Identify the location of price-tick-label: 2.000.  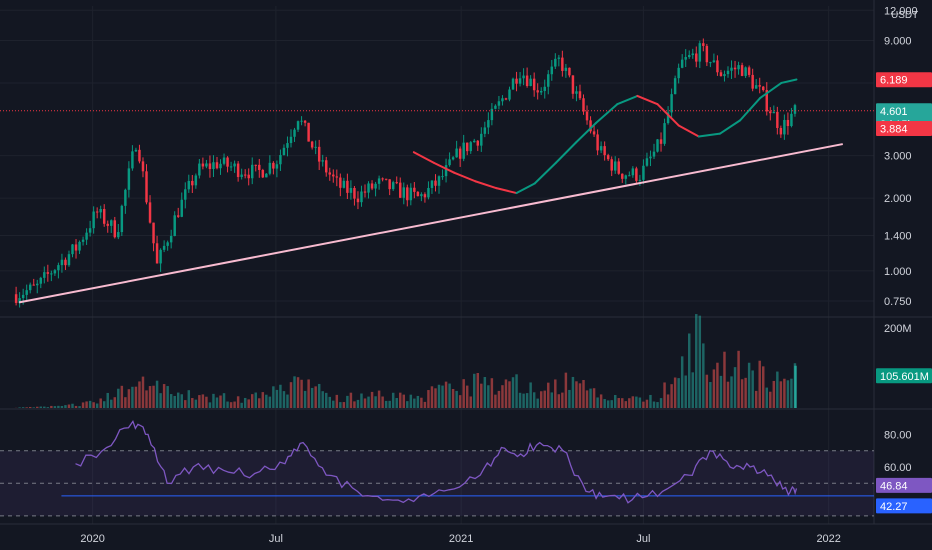
(898, 199).